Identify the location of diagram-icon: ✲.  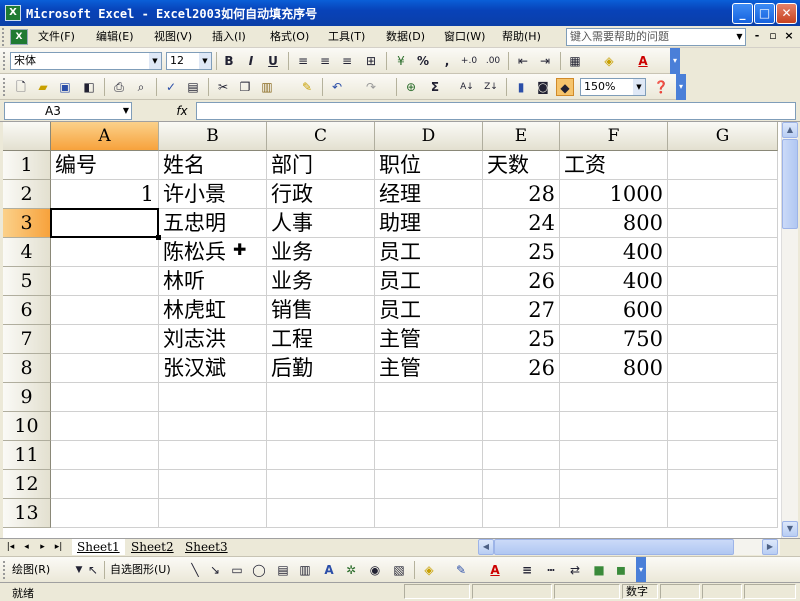
(351, 570).